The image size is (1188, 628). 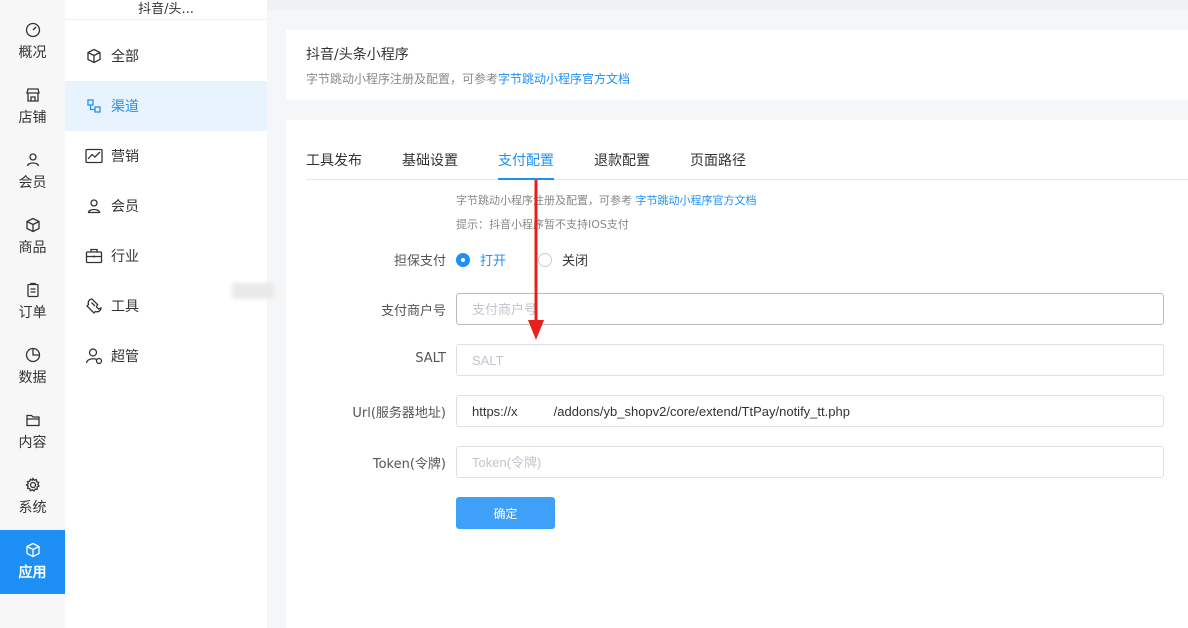 I want to click on rail-item-system: 系统, so click(x=32, y=497).